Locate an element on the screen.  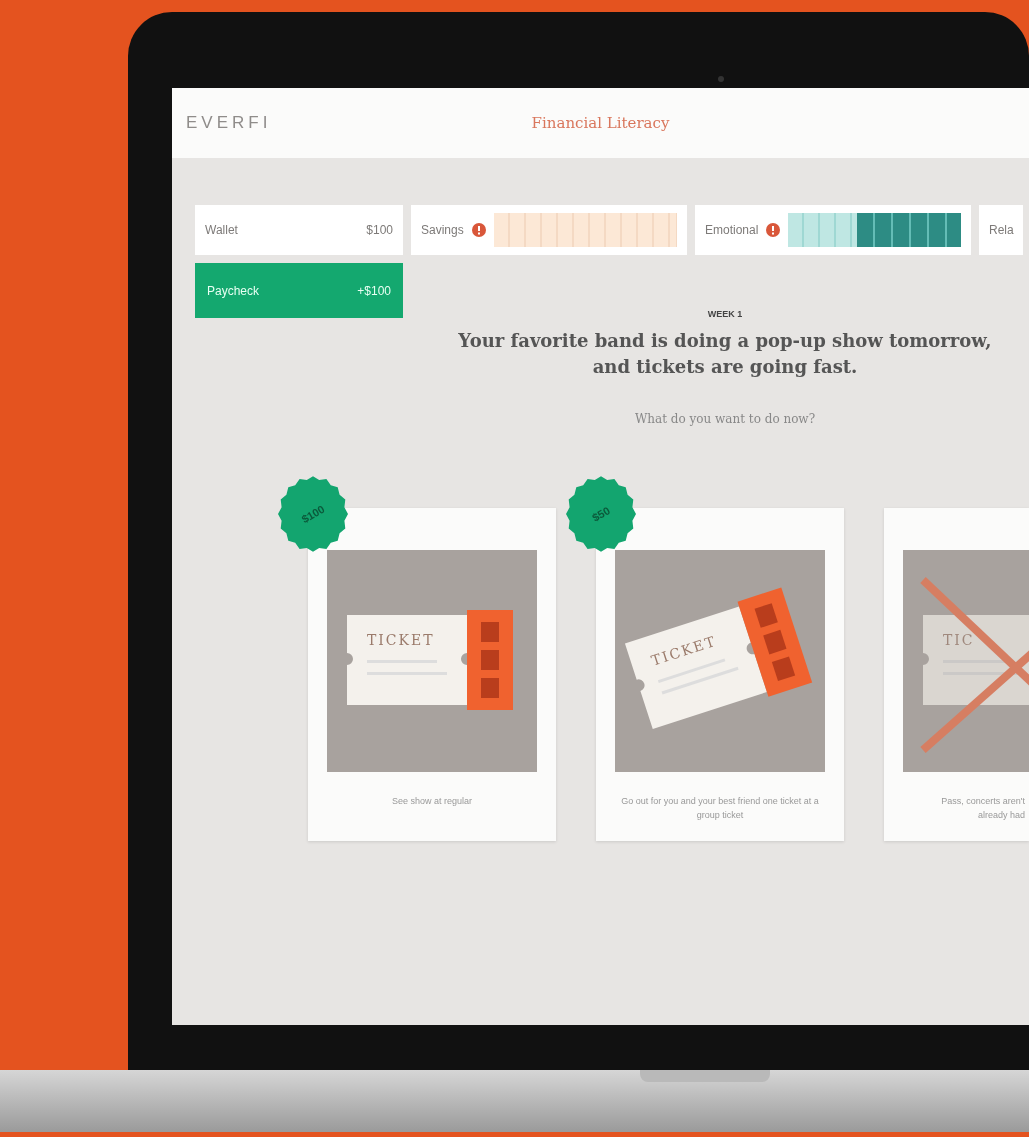
stat-label: Emotional is located at coordinates (732, 230).